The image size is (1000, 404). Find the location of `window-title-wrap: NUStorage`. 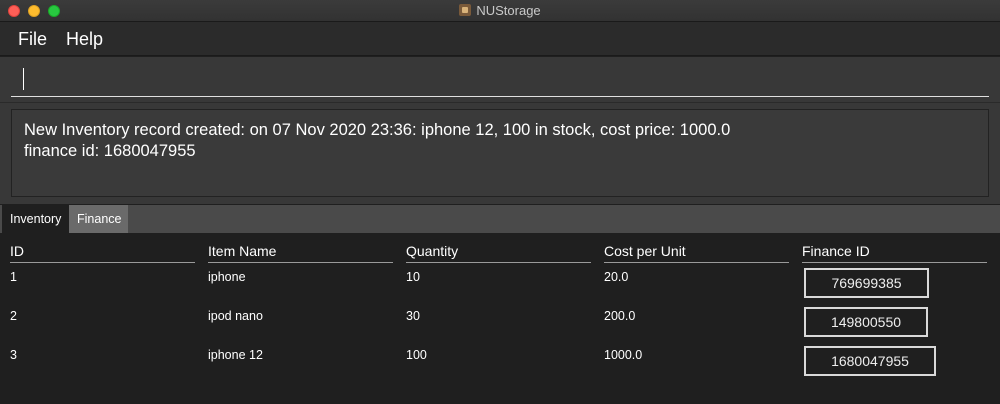

window-title-wrap: NUStorage is located at coordinates (500, 10).